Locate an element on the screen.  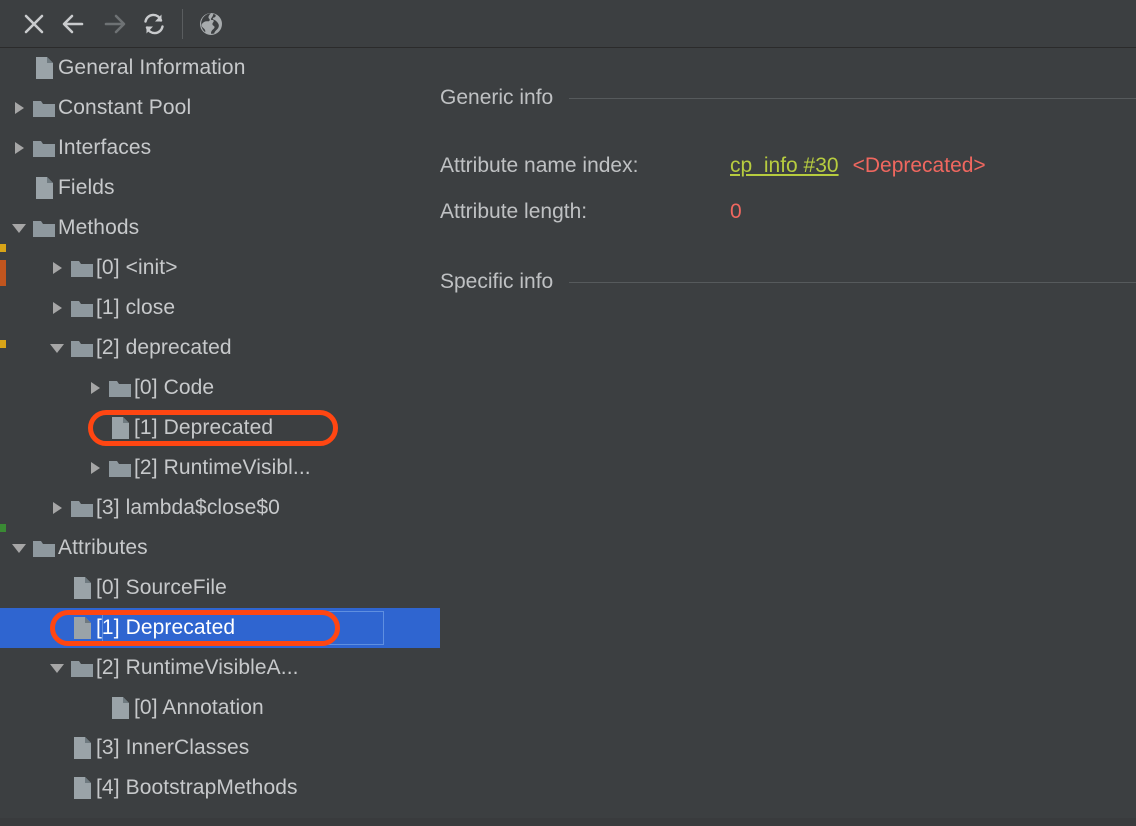
attribute-name-index-label: Attribute name index: is located at coordinates (539, 165).